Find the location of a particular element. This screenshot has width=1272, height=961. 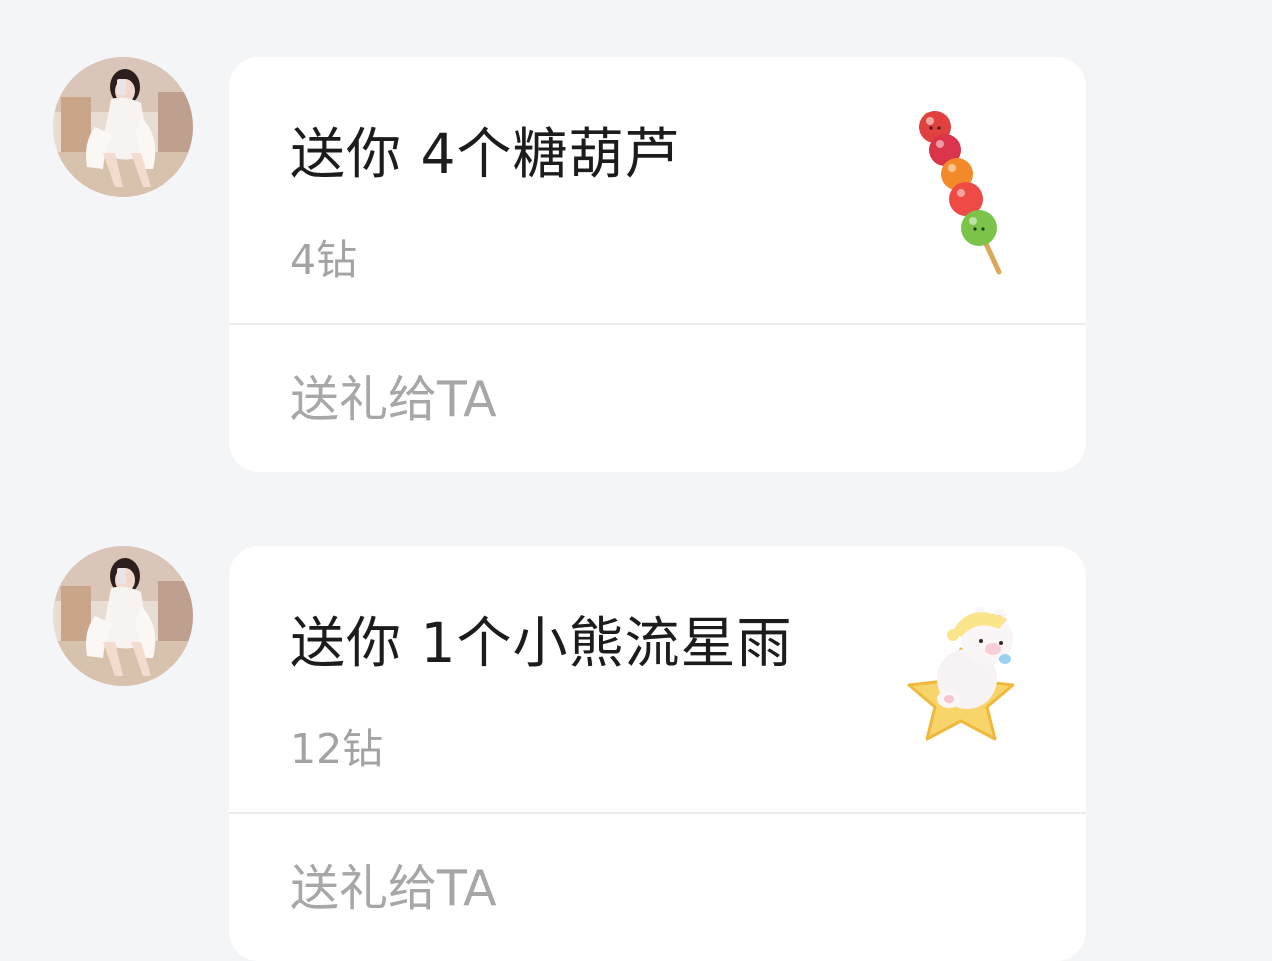

candied-haws-icon is located at coordinates (964, 194).